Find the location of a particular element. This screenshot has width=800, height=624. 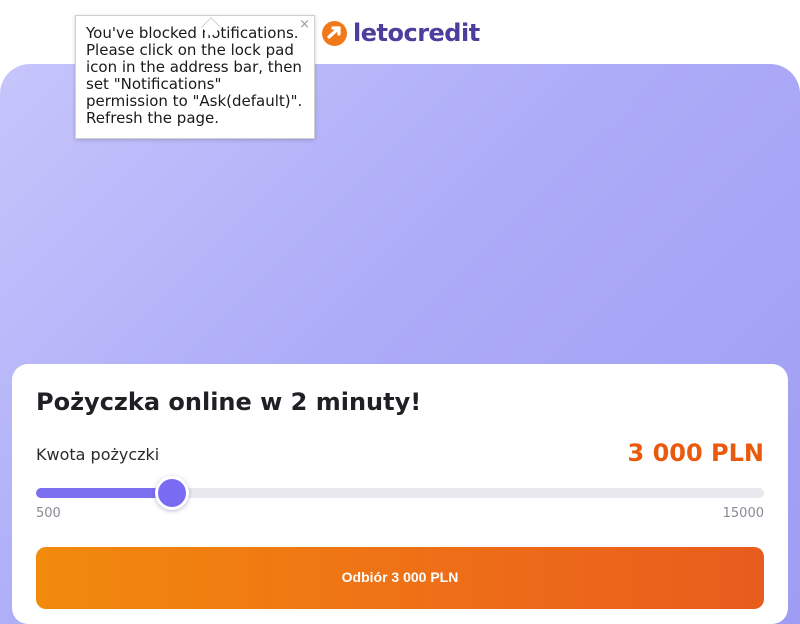

close-icon: × is located at coordinates (304, 24).